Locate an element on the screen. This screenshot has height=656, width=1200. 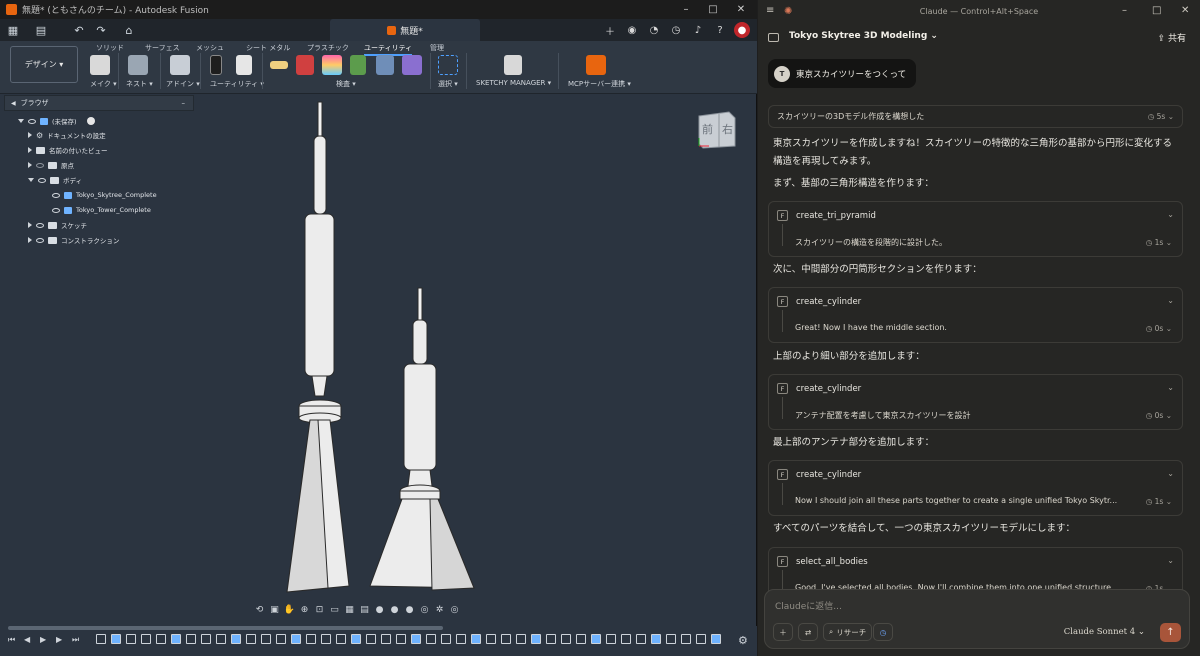
orbit-icon: ⟲ is located at coordinates (259, 609).